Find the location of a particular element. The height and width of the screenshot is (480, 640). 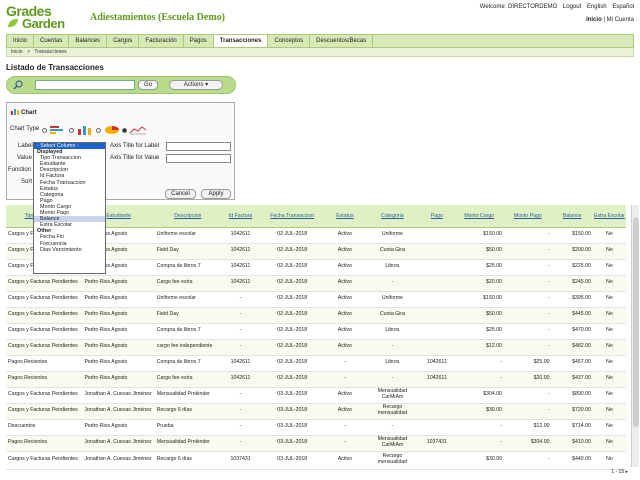

tab-inicio: Inicio is located at coordinates (21, 41).